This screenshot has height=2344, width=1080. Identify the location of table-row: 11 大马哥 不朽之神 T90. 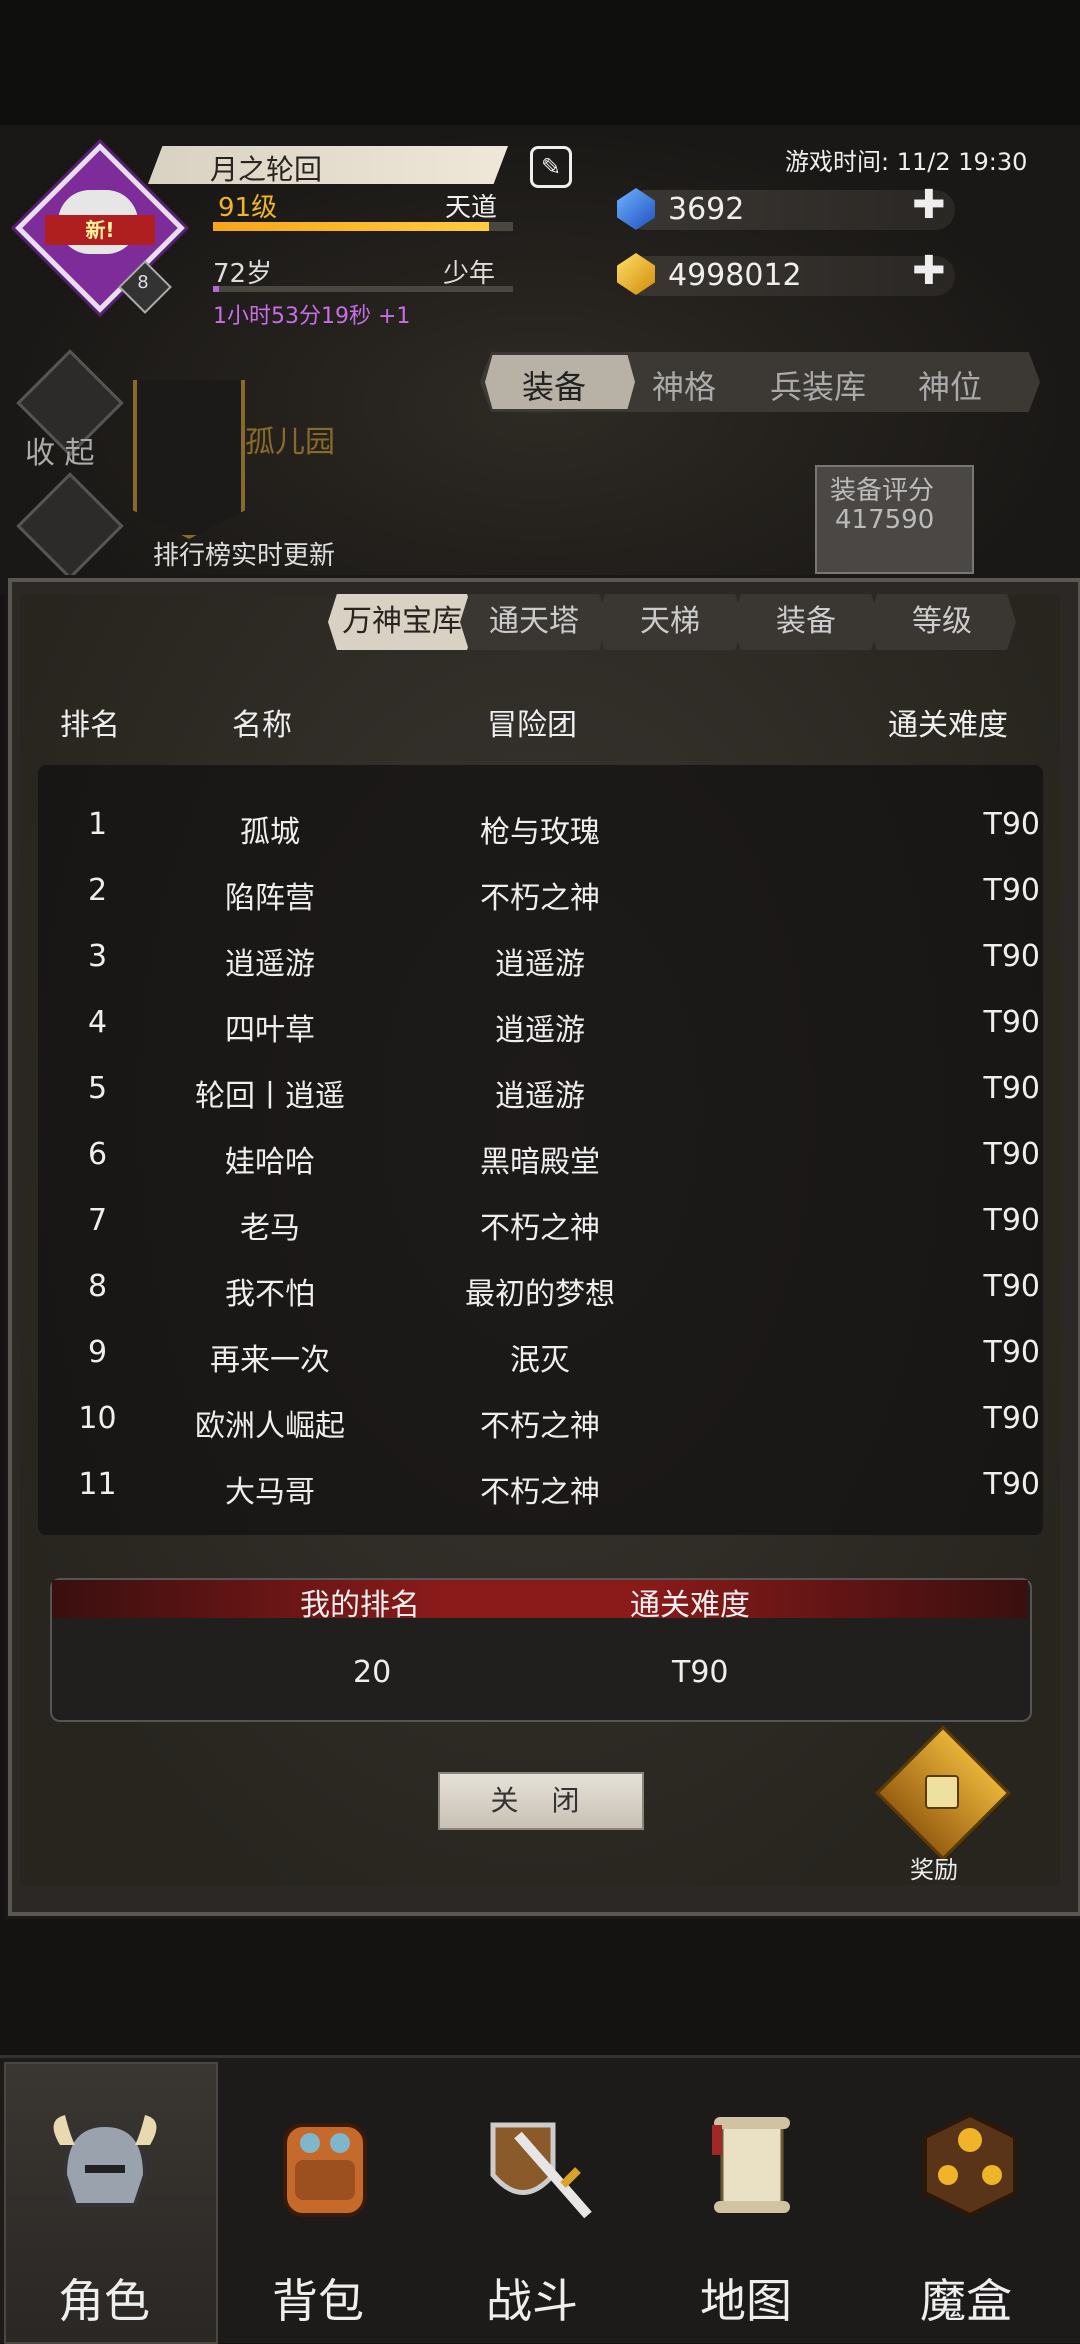
(540, 1489).